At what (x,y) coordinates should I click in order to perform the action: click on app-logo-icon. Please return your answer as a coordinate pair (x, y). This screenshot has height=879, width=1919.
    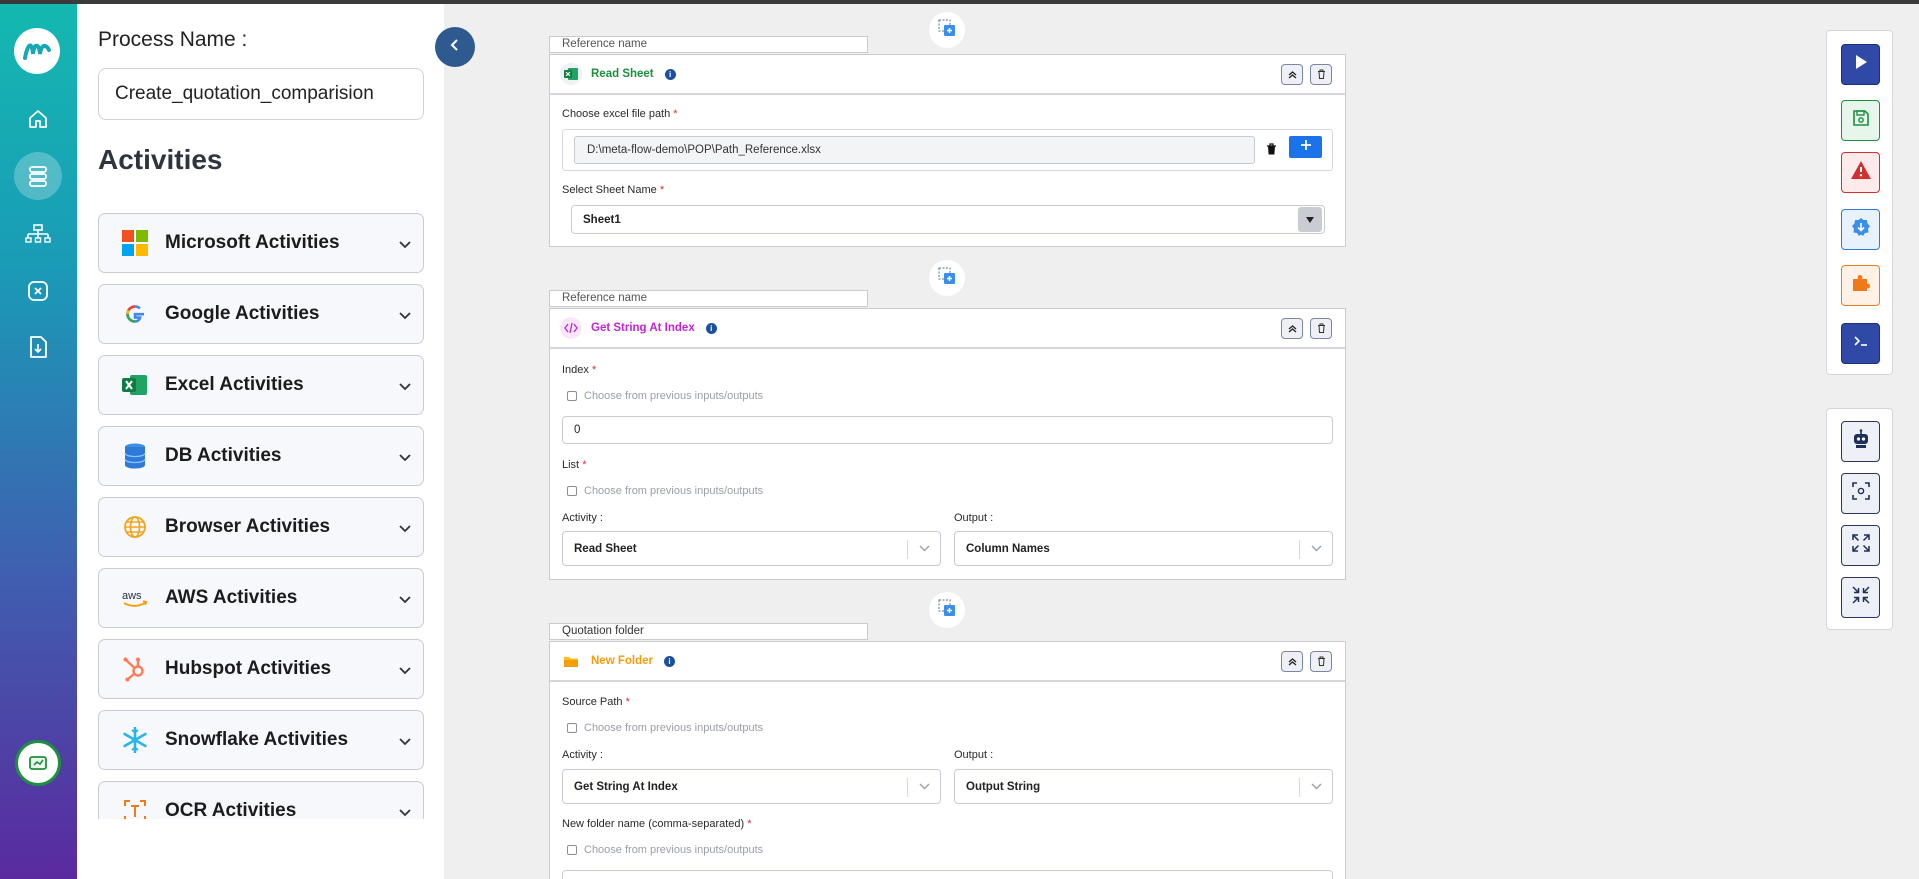
    Looking at the image, I should click on (37, 51).